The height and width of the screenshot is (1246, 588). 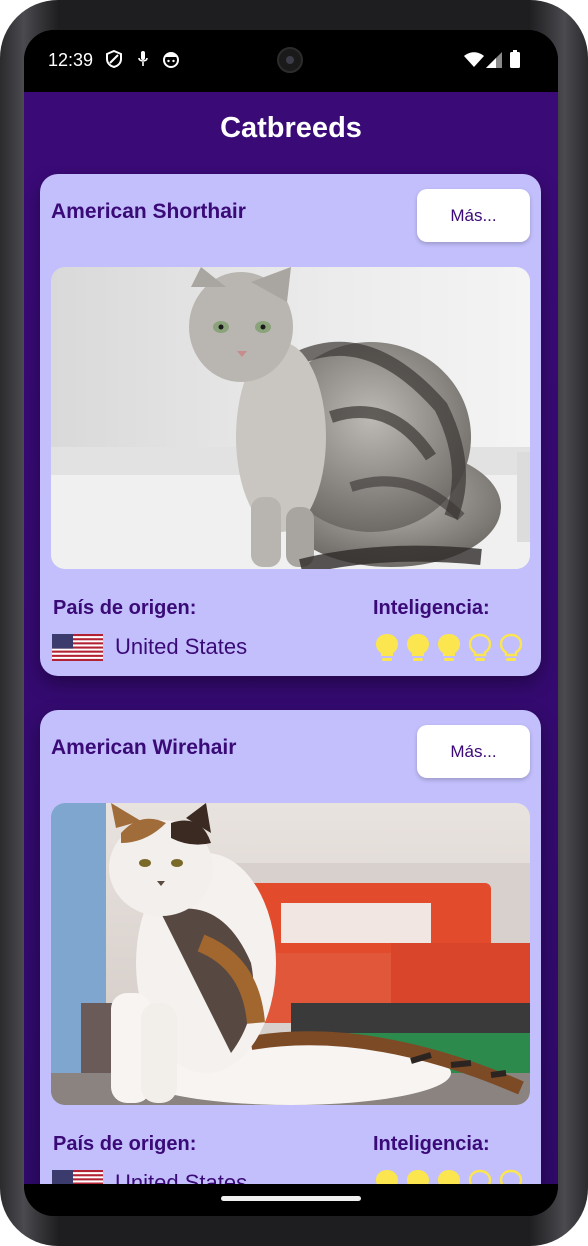 I want to click on status-time: 12:39, so click(x=71, y=60).